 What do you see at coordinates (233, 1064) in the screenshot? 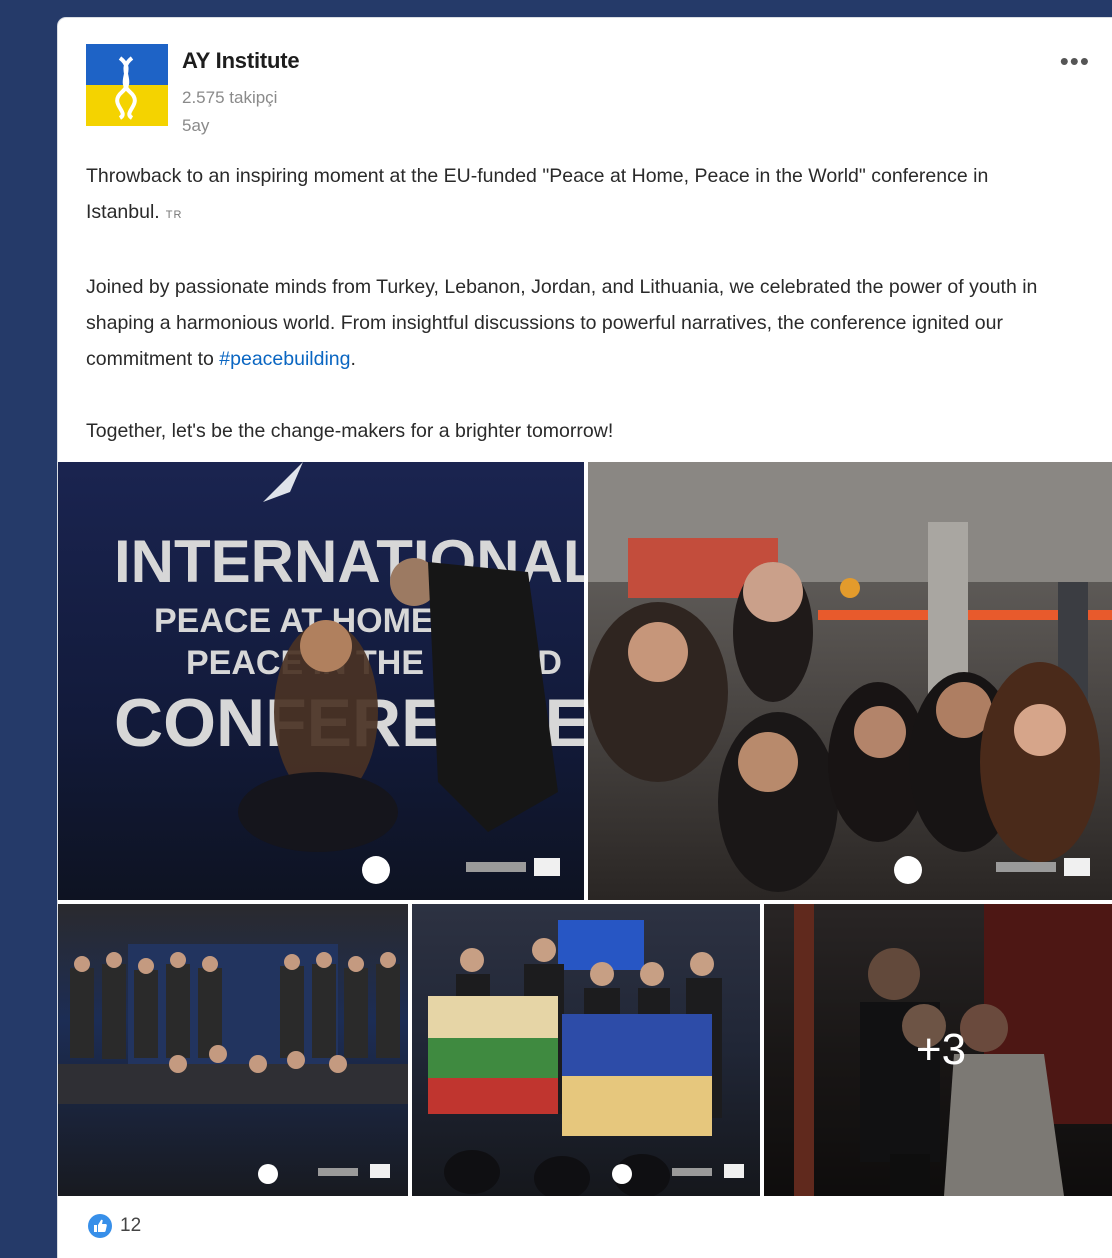
I see `group-photo` at bounding box center [233, 1064].